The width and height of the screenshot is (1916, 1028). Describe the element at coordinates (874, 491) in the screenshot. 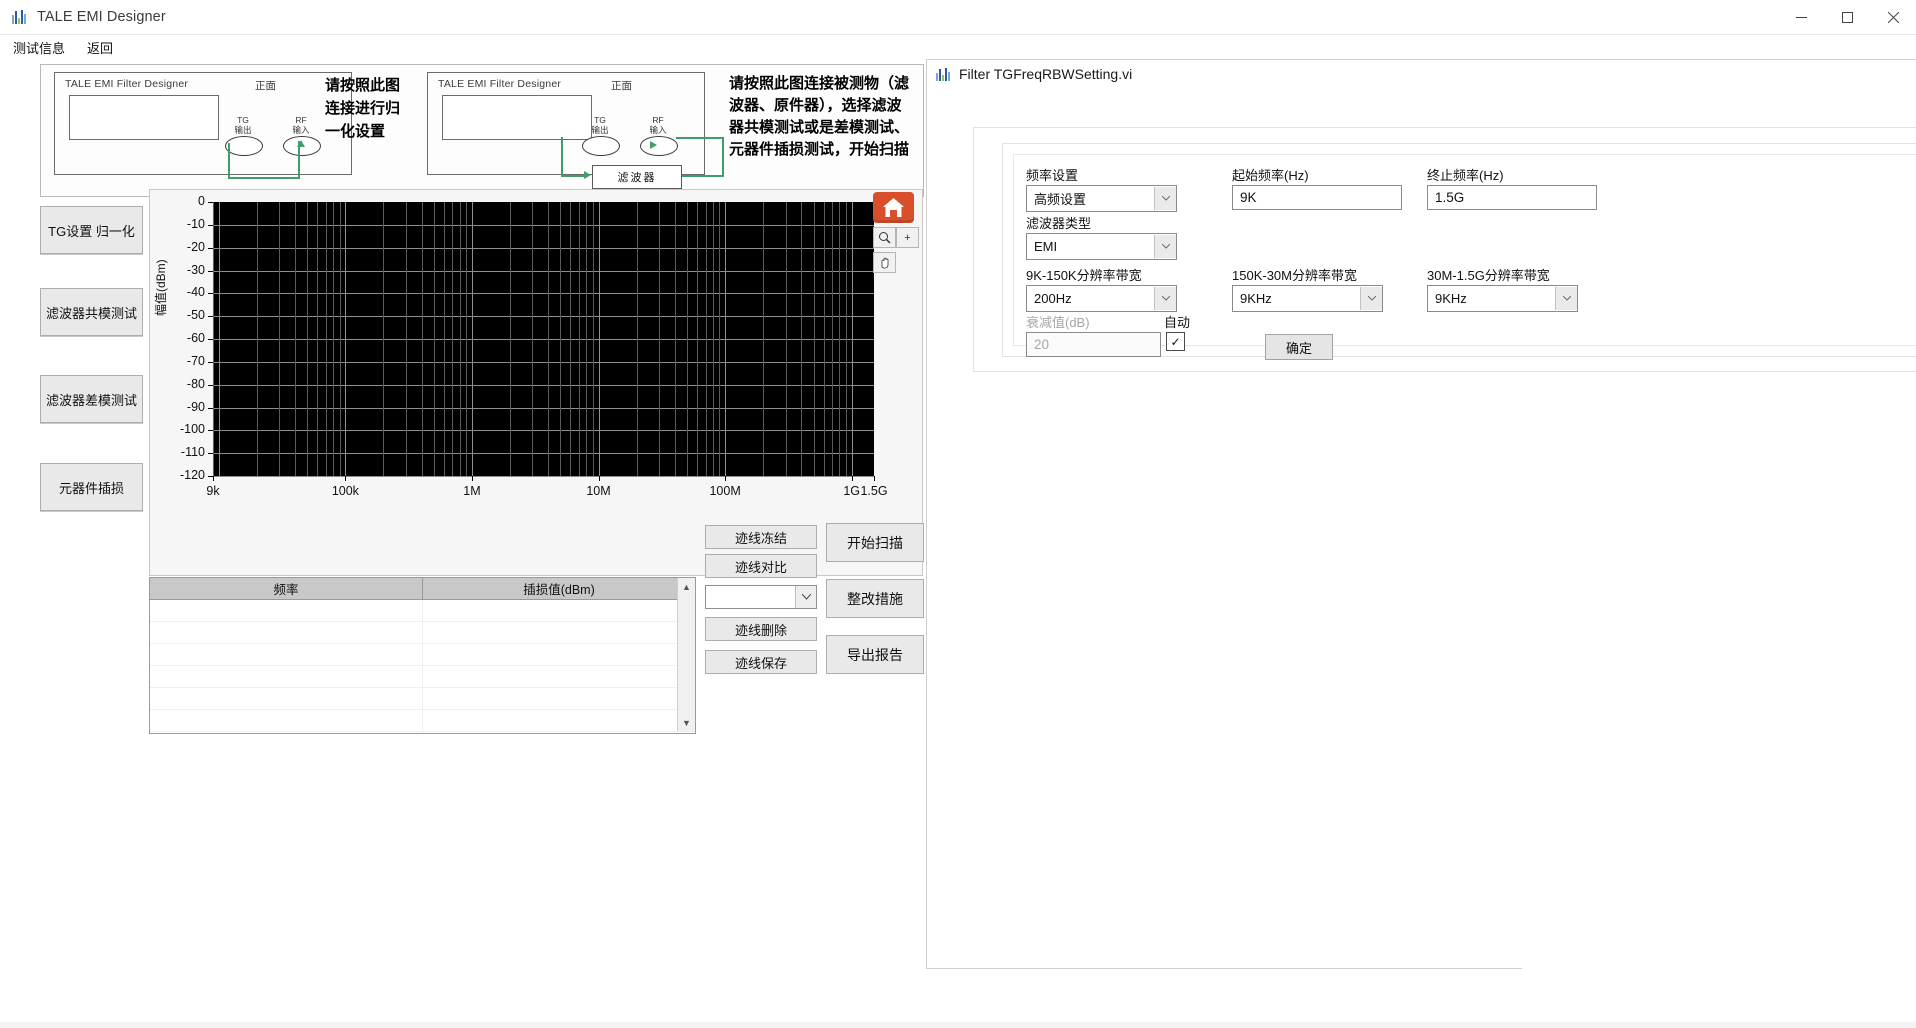

I see `graph-x-tick-label: 1.5G` at that location.